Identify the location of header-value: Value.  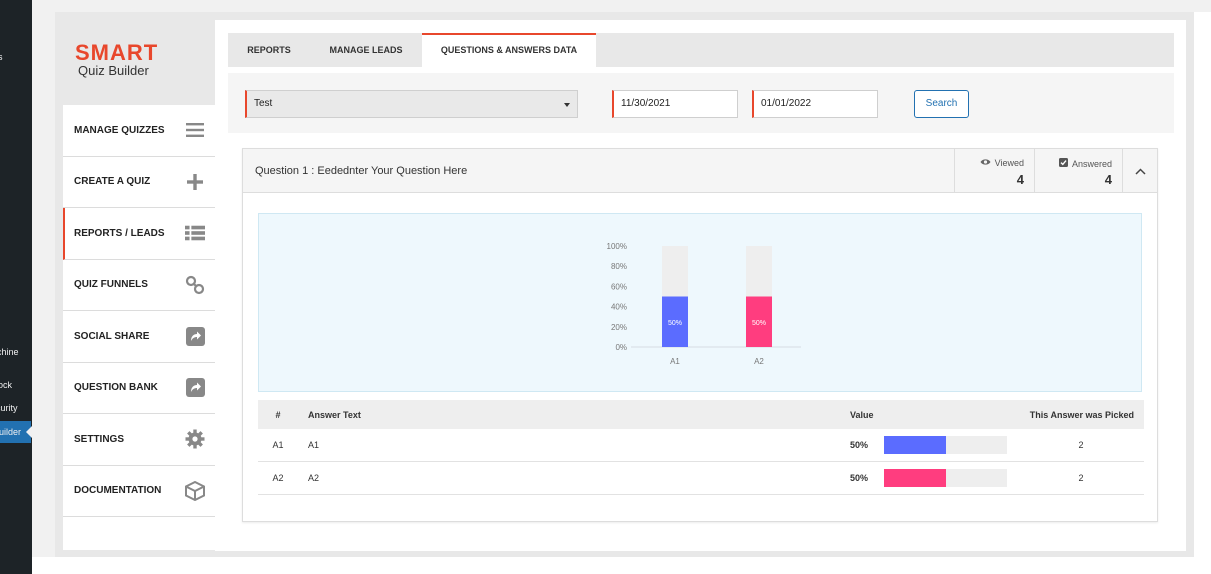
(862, 414).